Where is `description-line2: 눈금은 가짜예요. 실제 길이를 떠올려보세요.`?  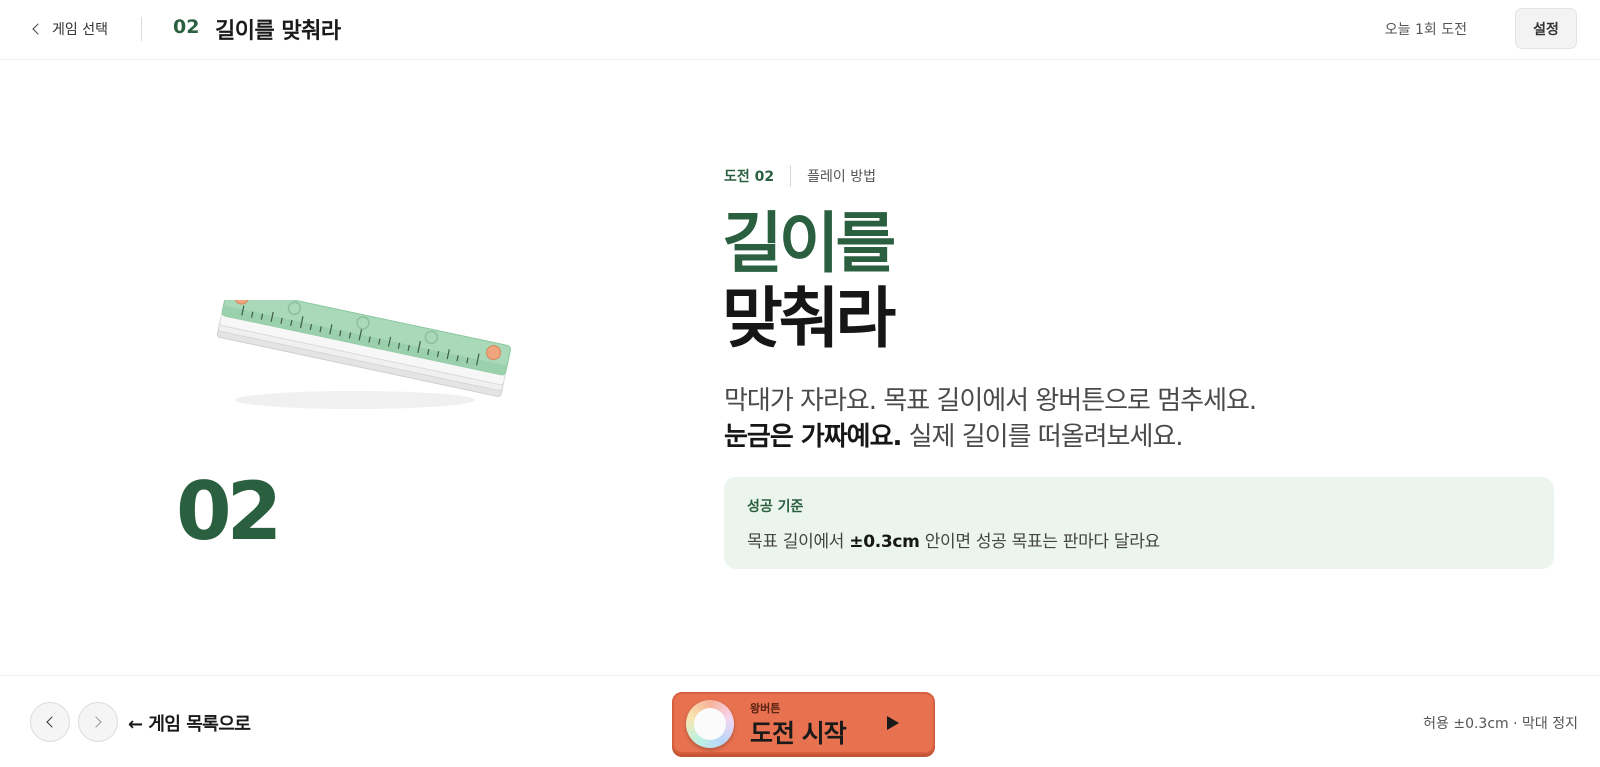
description-line2: 눈금은 가짜예요. 실제 길이를 떠올려보세요. is located at coordinates (954, 434).